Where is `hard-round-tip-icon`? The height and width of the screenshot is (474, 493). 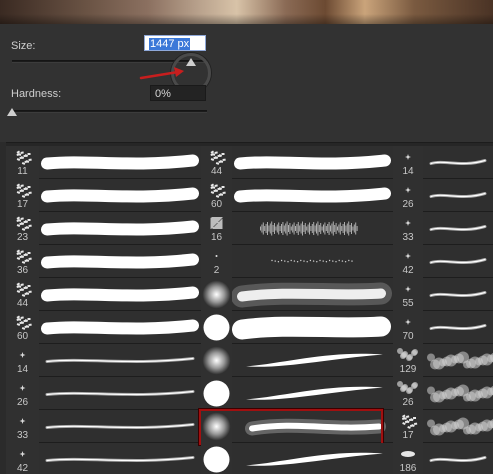 hard-round-tip-icon is located at coordinates (216, 459).